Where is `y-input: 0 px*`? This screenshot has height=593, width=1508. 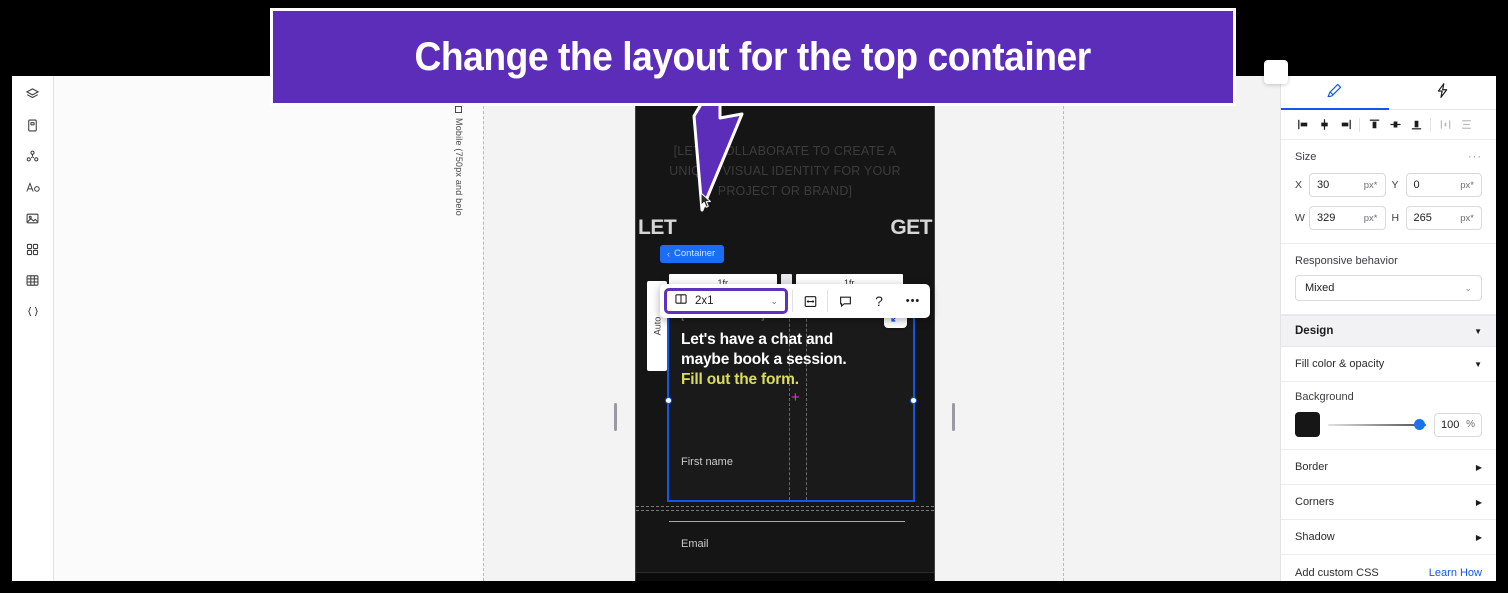
y-input: 0 px* is located at coordinates (1443, 185).